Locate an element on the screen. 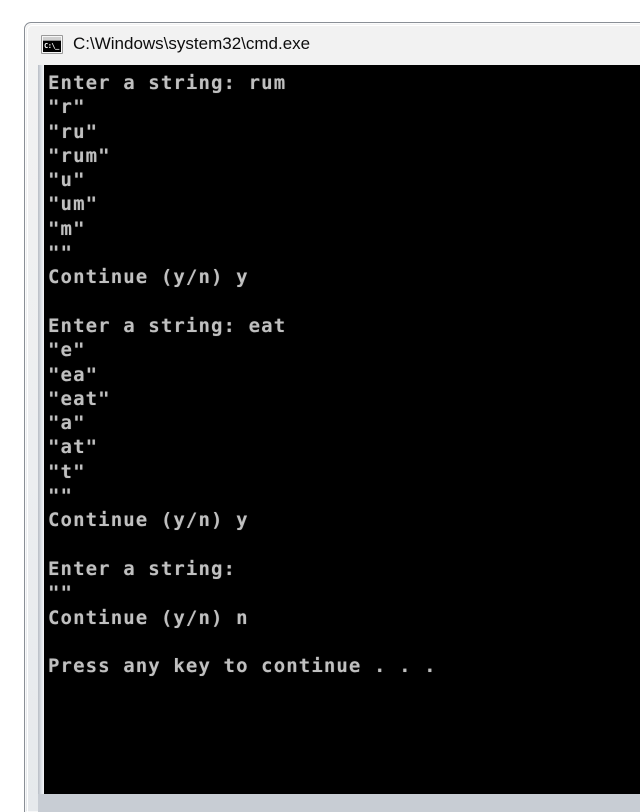 The image size is (640, 812). console-line: Continue (y/n) n is located at coordinates (148, 617).